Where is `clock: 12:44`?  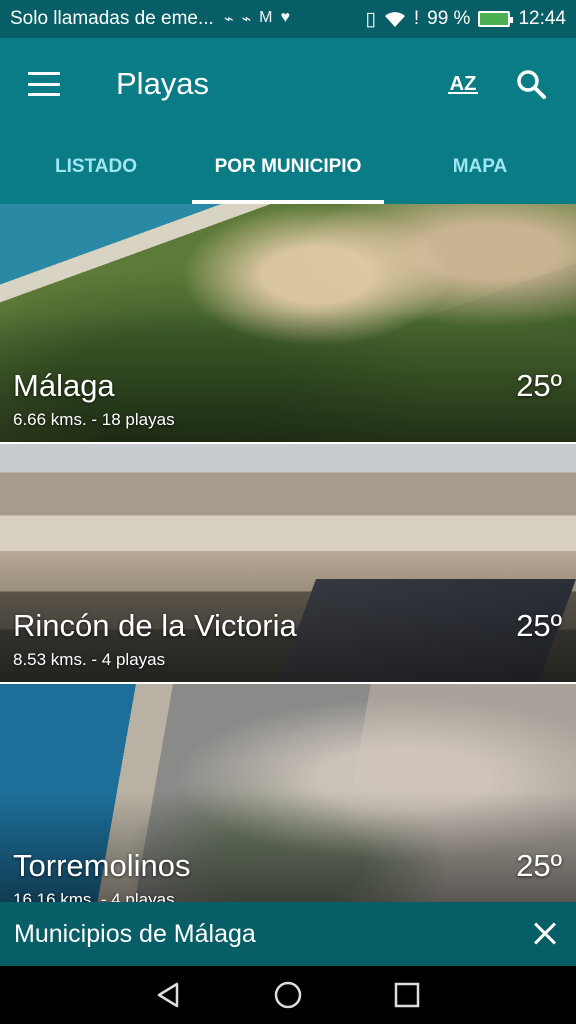 clock: 12:44 is located at coordinates (542, 18).